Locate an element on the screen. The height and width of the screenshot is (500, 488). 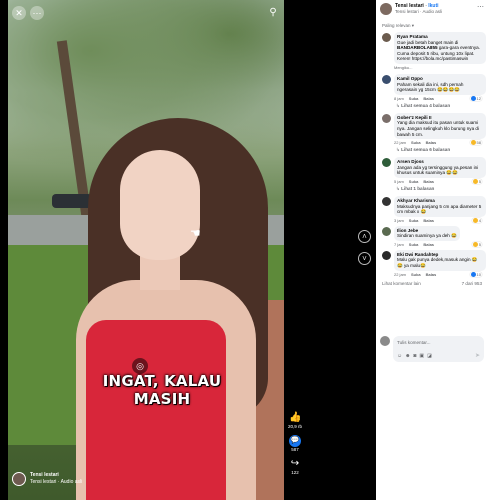
comment-text: Sindiran suaminya ya deh 😂 is located at coordinates (427, 236).